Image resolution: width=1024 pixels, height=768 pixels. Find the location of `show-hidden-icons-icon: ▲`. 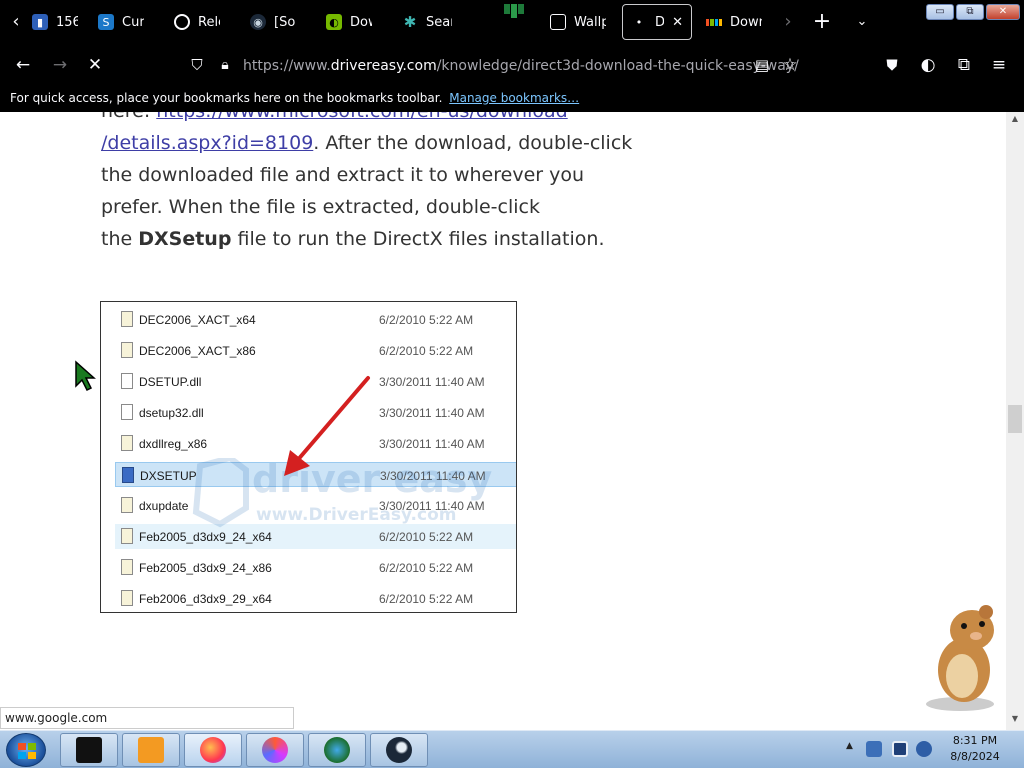

show-hidden-icons-icon: ▲ is located at coordinates (849, 746).